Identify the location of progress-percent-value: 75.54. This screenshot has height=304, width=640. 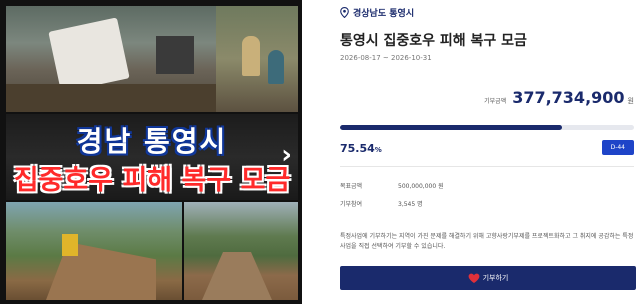
(357, 148).